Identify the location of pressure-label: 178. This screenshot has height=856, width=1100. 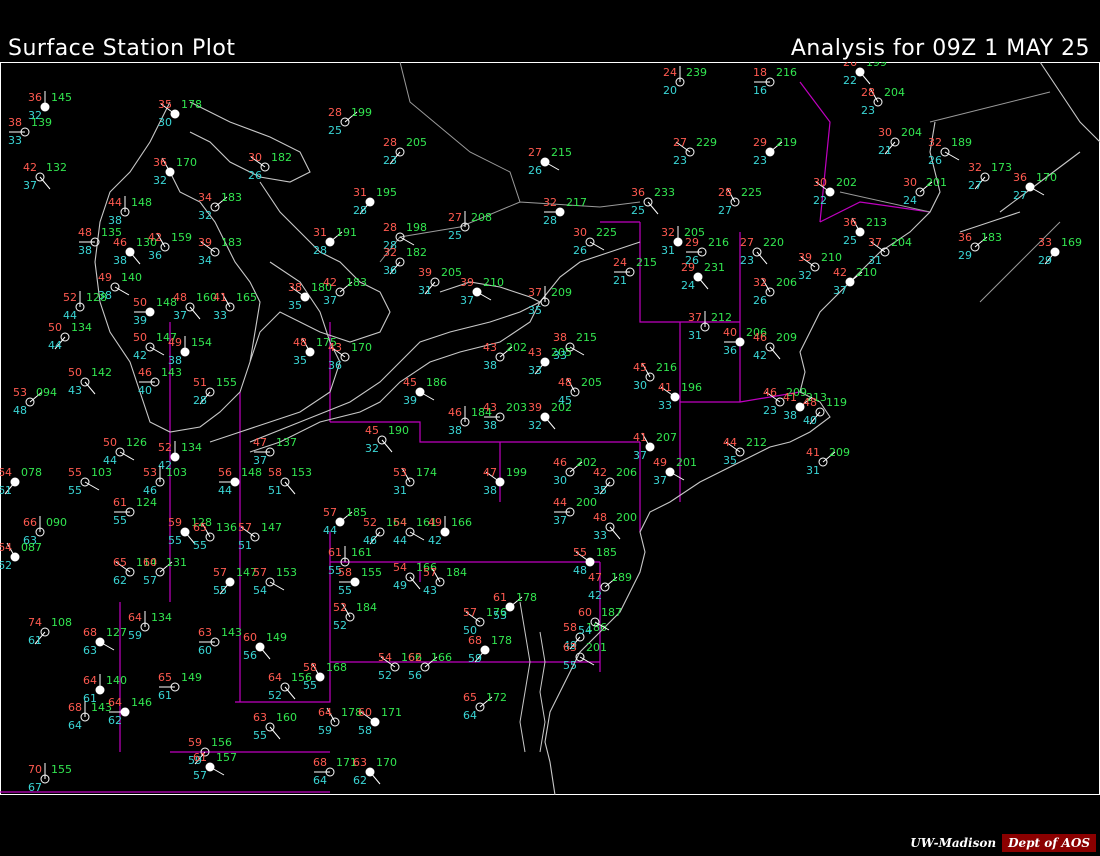
(526, 597).